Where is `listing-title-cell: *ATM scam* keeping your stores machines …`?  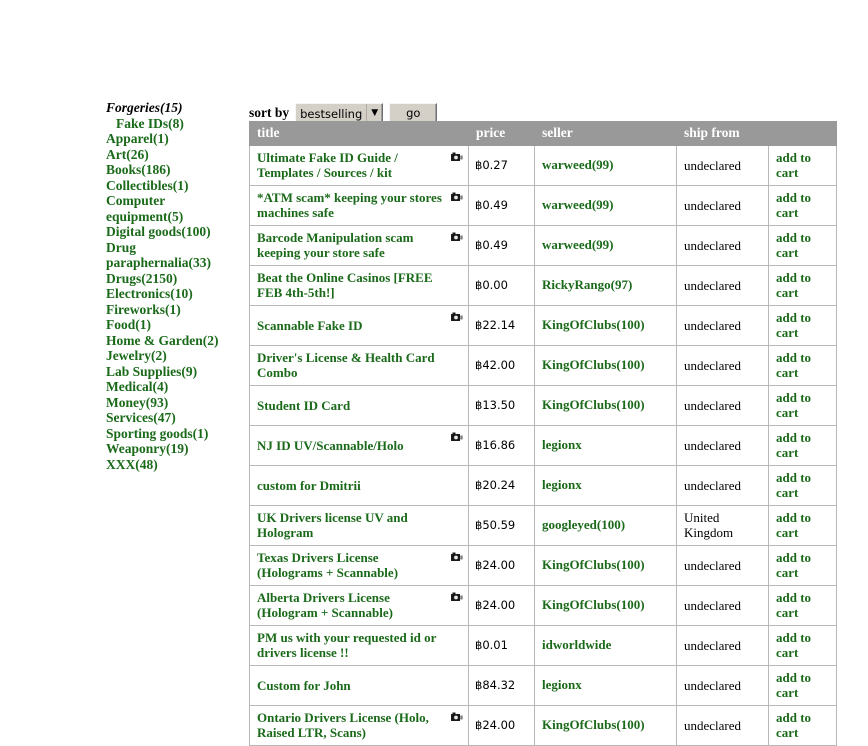 listing-title-cell: *ATM scam* keeping your stores machines … is located at coordinates (359, 205).